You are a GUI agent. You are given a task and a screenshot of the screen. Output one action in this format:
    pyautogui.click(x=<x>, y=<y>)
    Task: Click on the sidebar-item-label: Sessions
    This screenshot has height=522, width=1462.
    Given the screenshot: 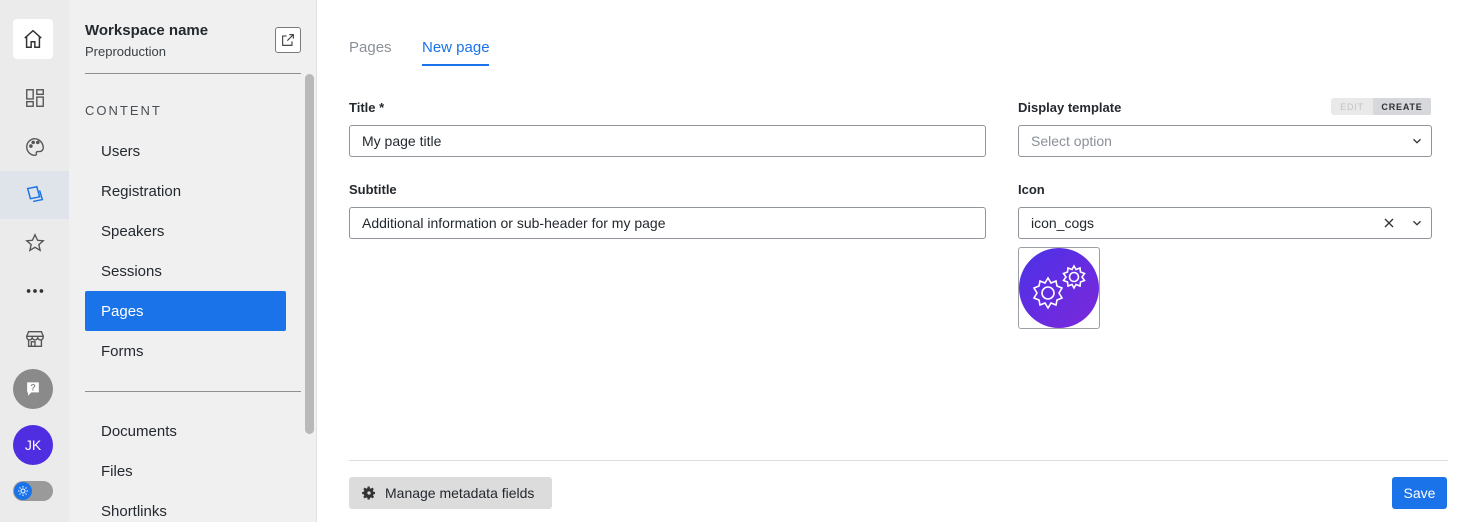 What is the action you would take?
    pyautogui.click(x=131, y=271)
    